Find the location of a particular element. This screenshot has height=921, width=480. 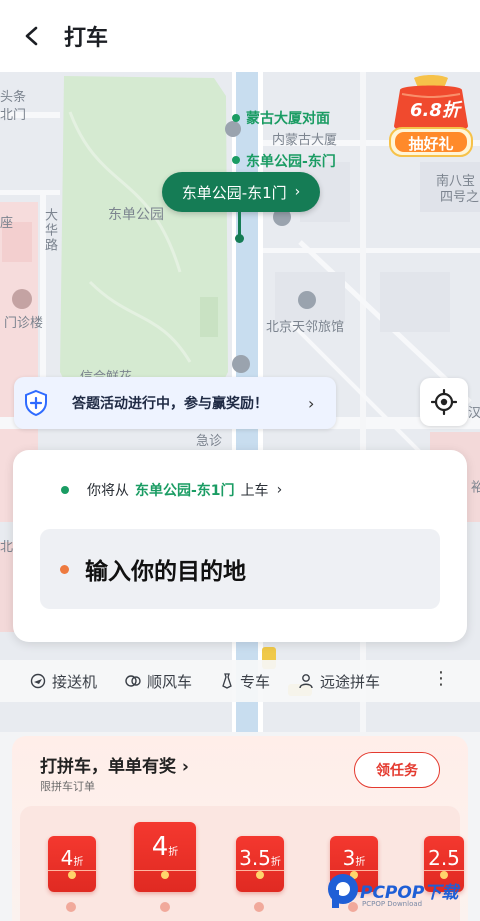

promo-gift-badge: 6.8折 抽好礼 is located at coordinates (431, 117).